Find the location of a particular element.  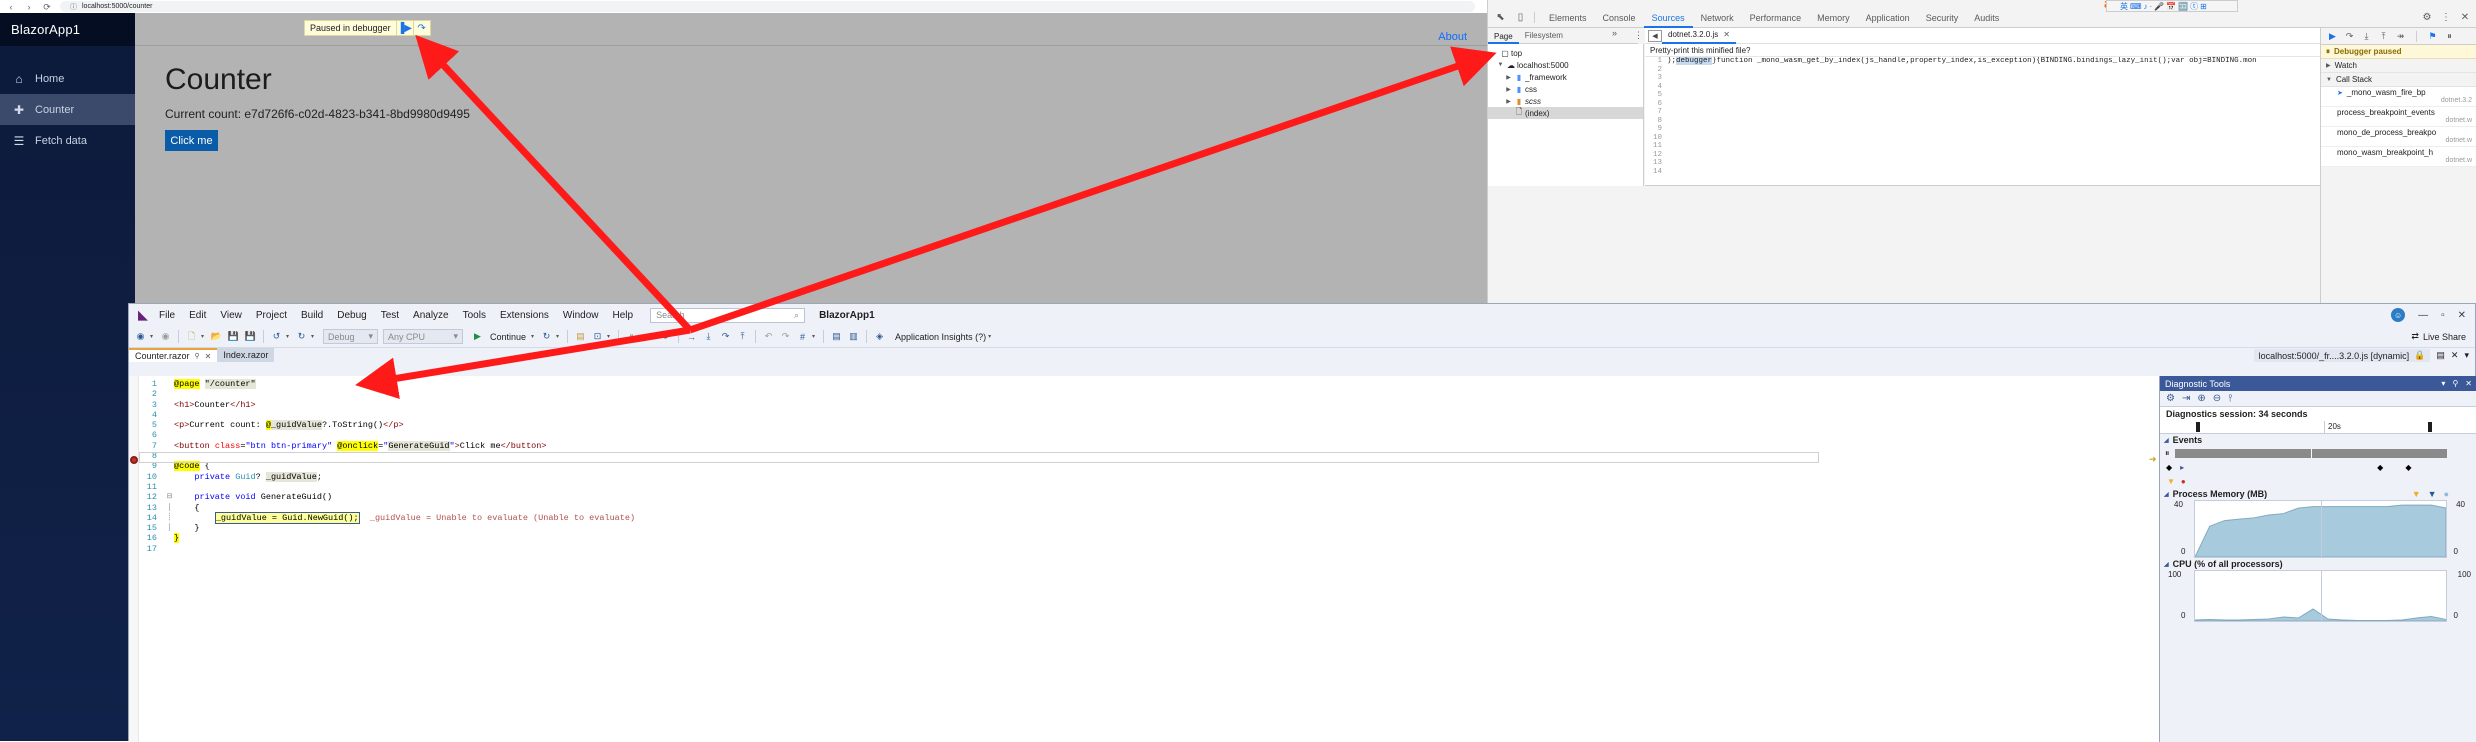

menu-window: Window is located at coordinates (581, 315).